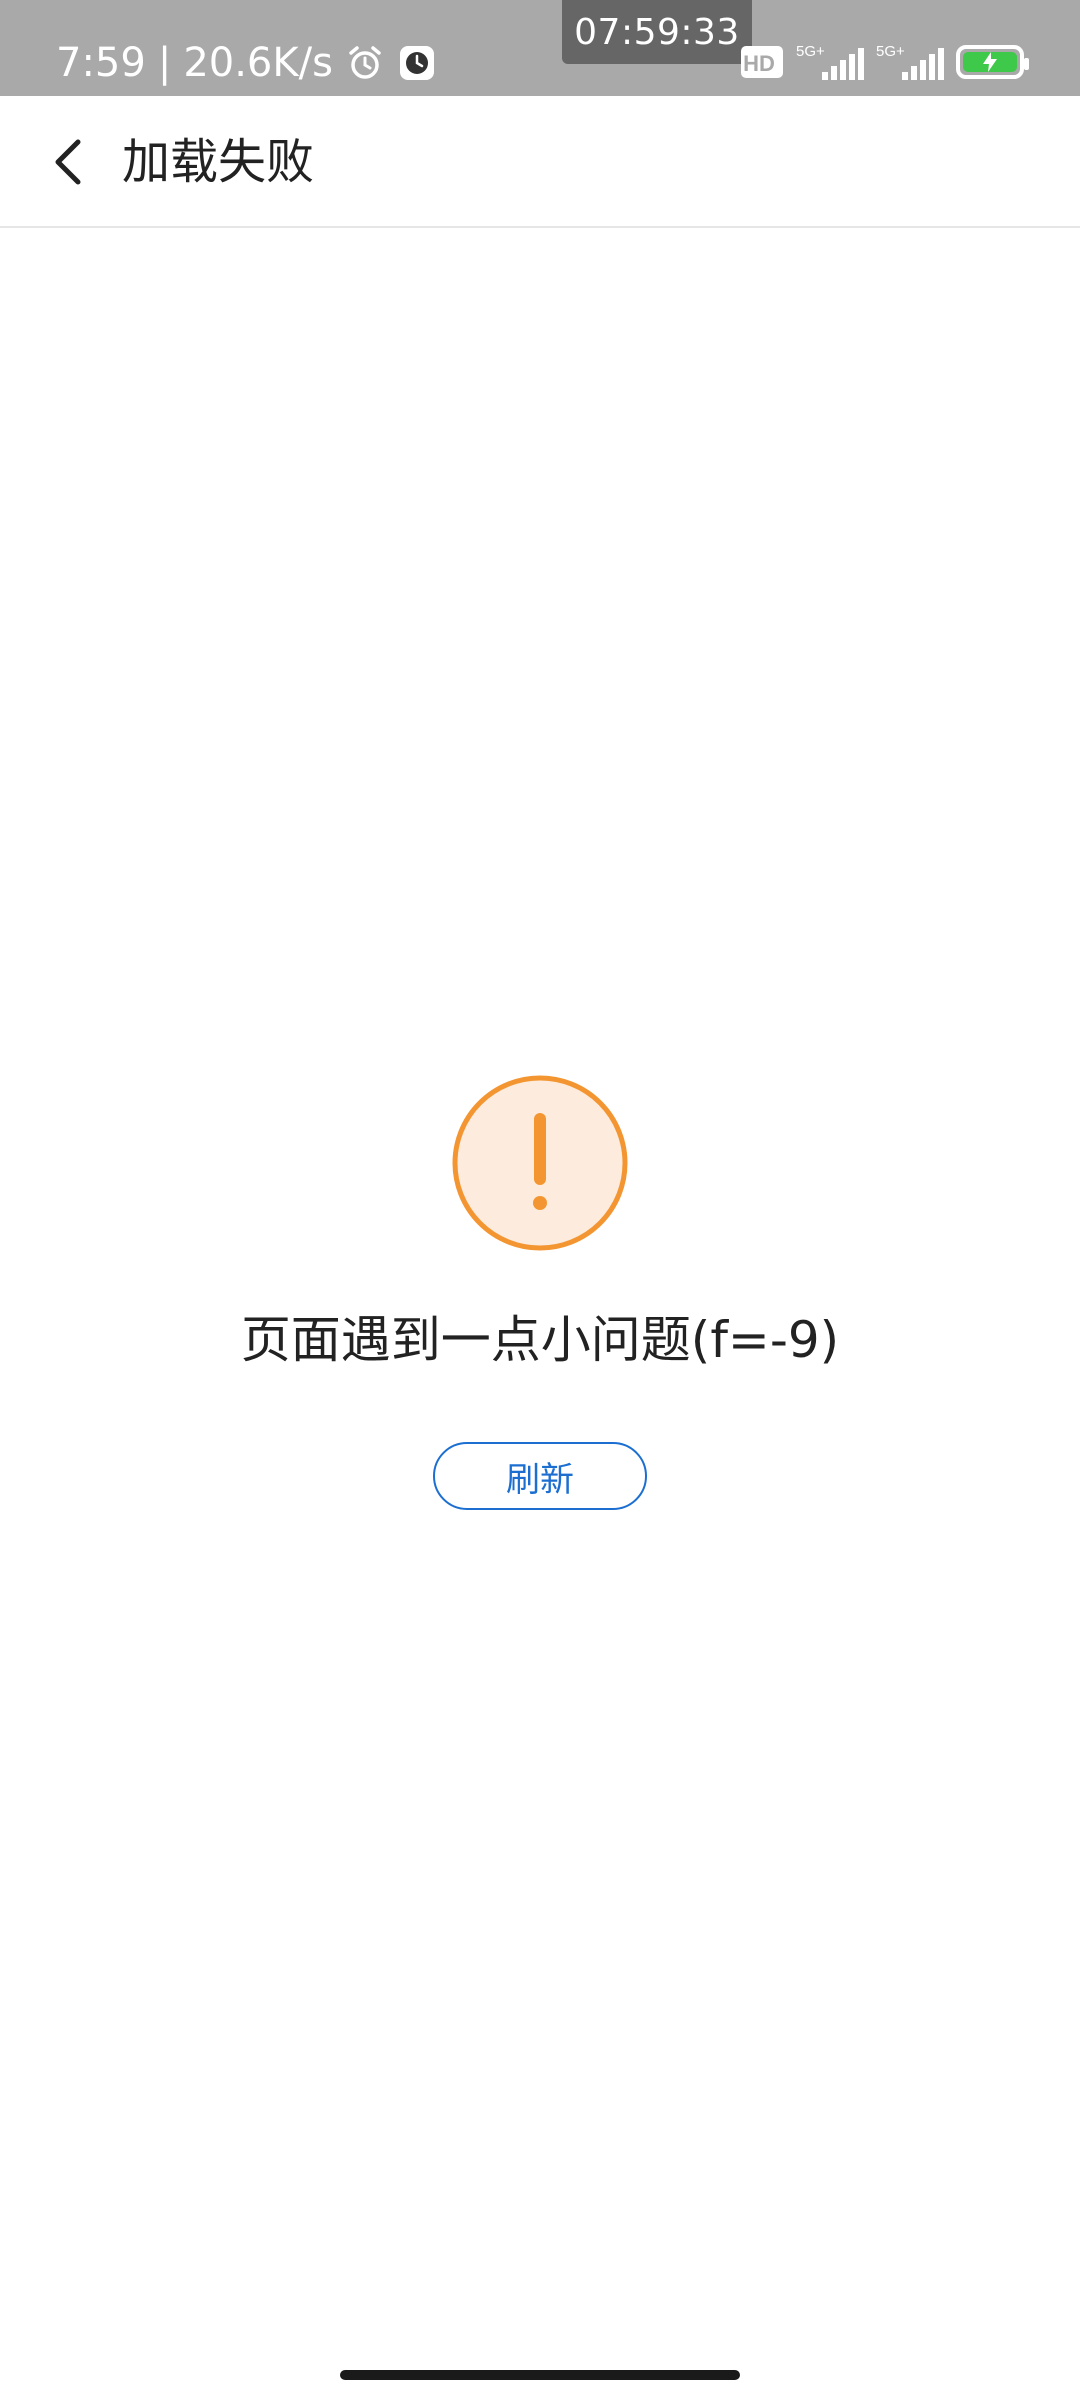  Describe the element at coordinates (365, 63) in the screenshot. I see `alarm-icon` at that location.